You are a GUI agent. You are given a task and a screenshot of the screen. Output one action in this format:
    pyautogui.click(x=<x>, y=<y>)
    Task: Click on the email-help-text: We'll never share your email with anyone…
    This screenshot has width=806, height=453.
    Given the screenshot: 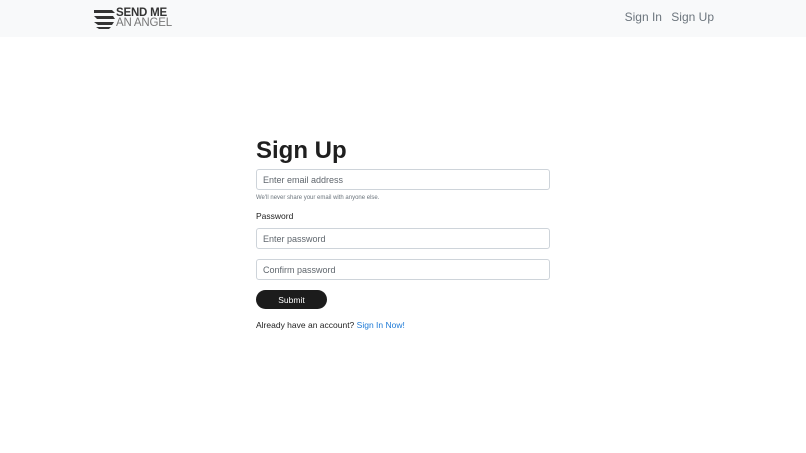 What is the action you would take?
    pyautogui.click(x=318, y=198)
    